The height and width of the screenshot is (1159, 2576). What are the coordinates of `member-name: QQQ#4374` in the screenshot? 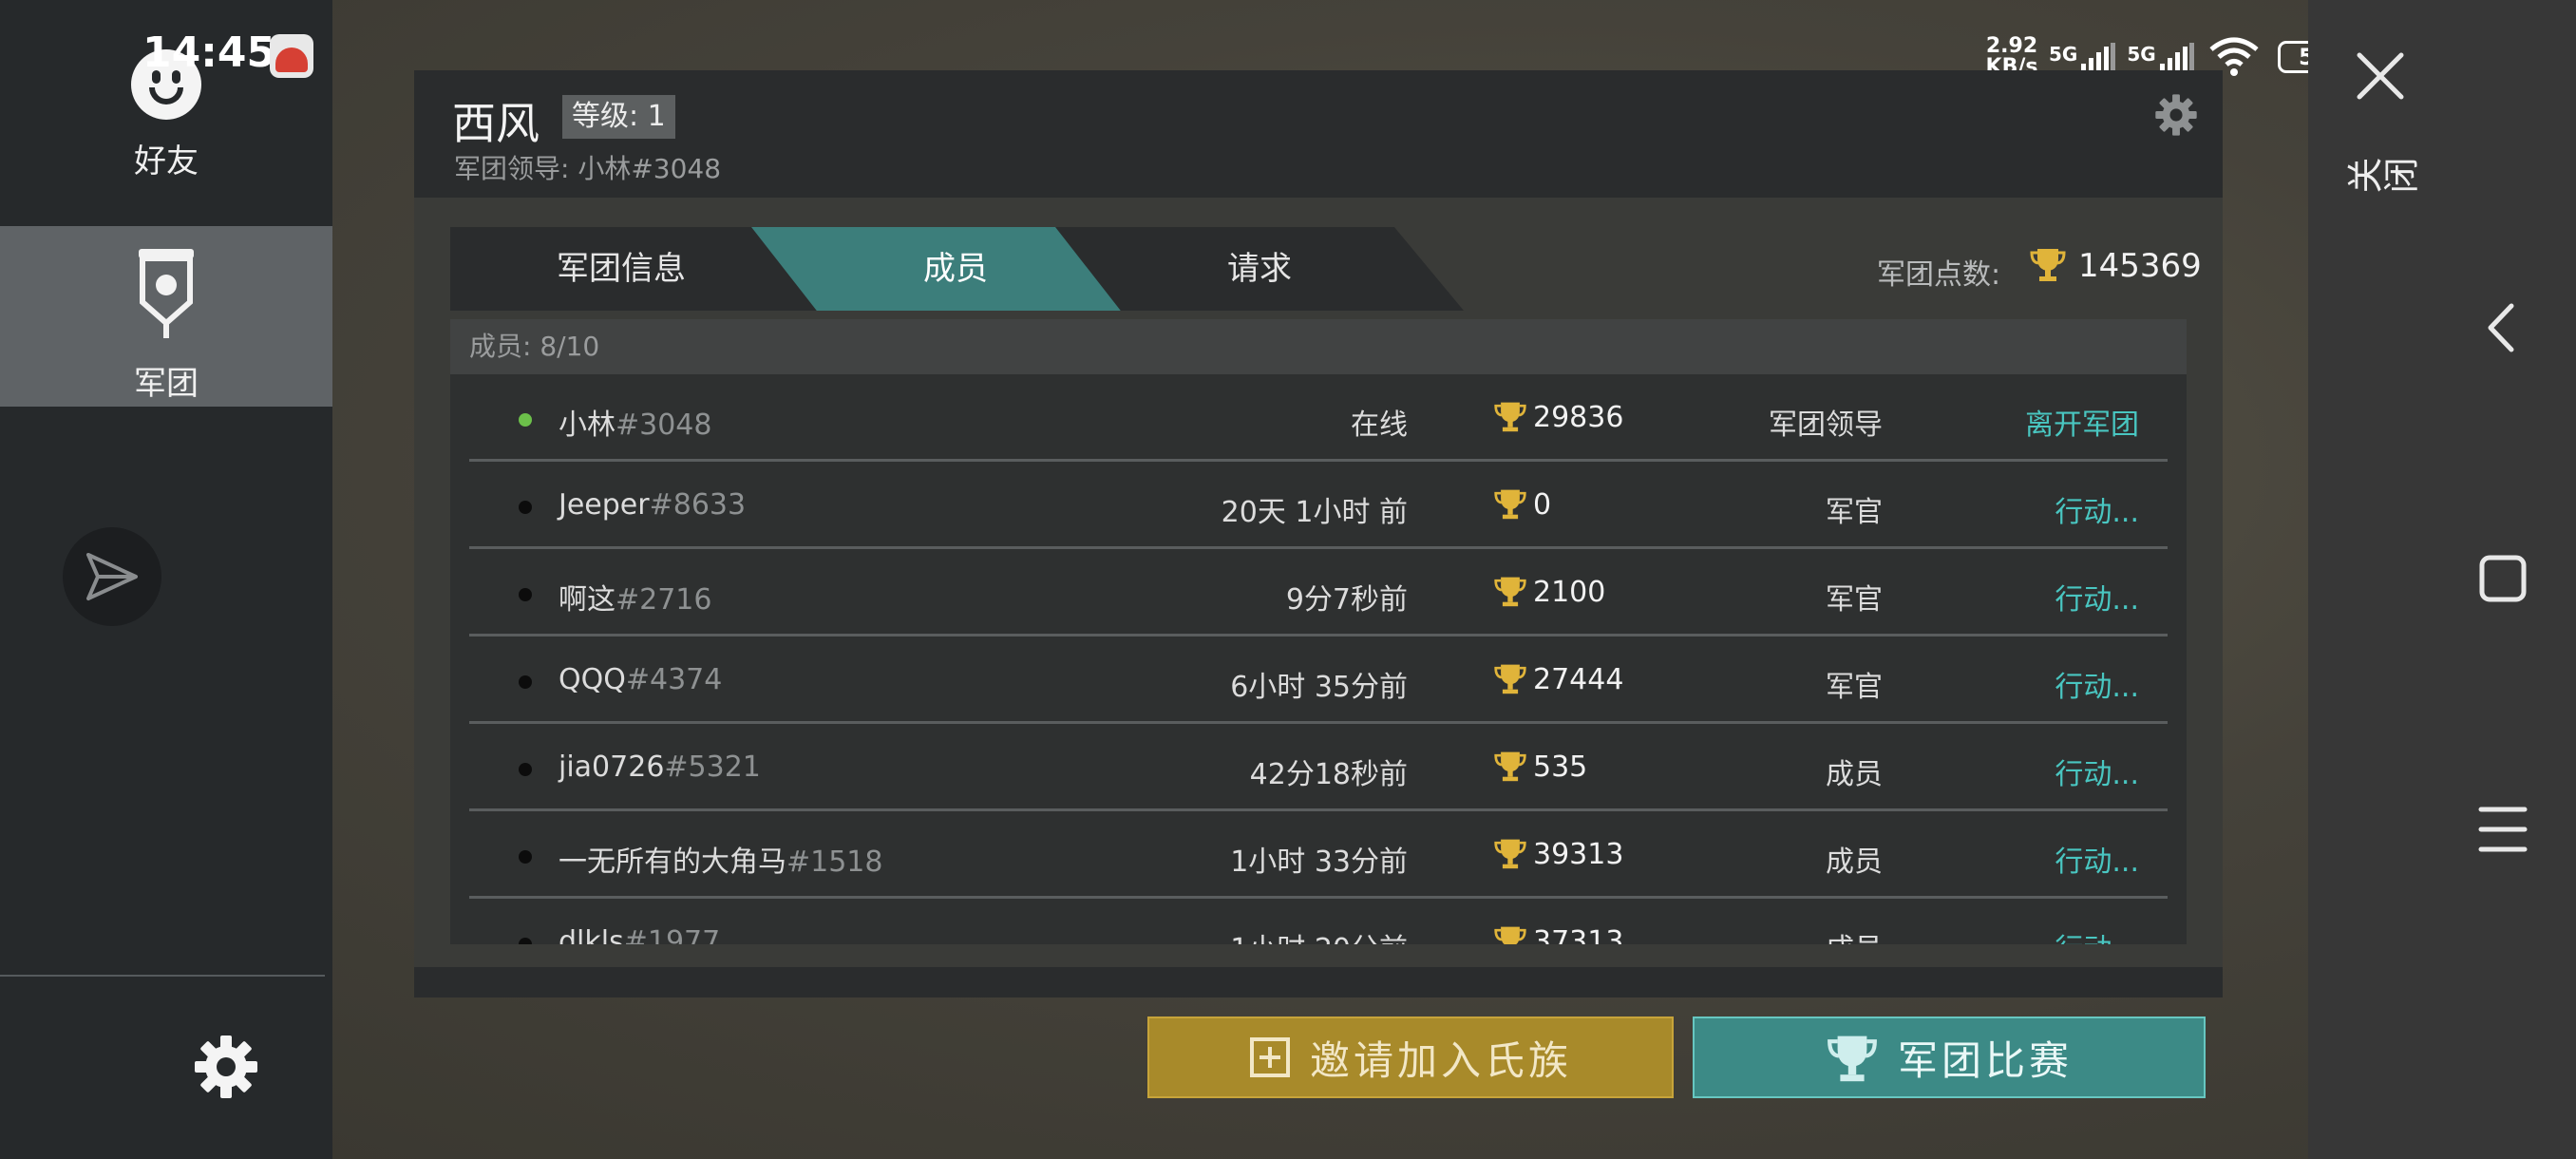 It's located at (641, 679).